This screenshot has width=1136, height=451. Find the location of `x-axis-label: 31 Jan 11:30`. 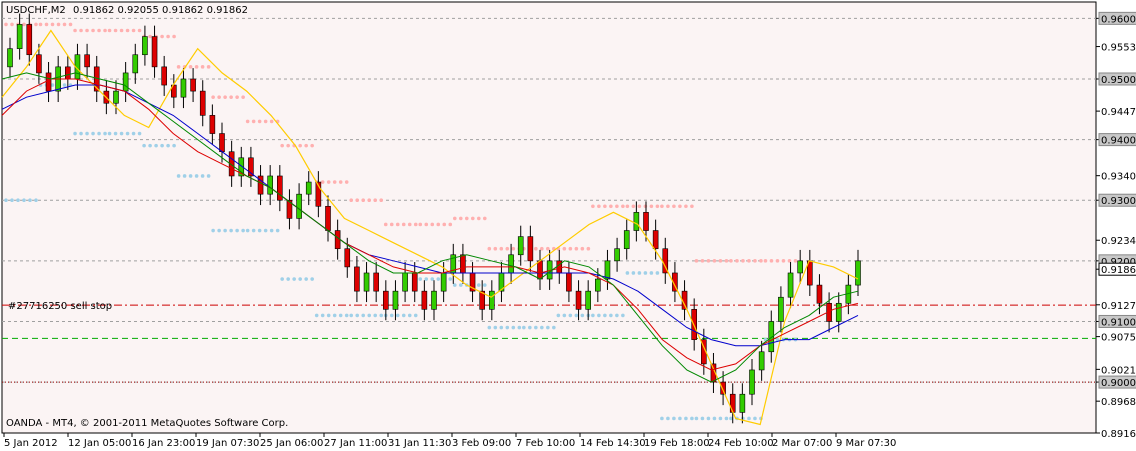

x-axis-label: 31 Jan 11:30 is located at coordinates (419, 443).